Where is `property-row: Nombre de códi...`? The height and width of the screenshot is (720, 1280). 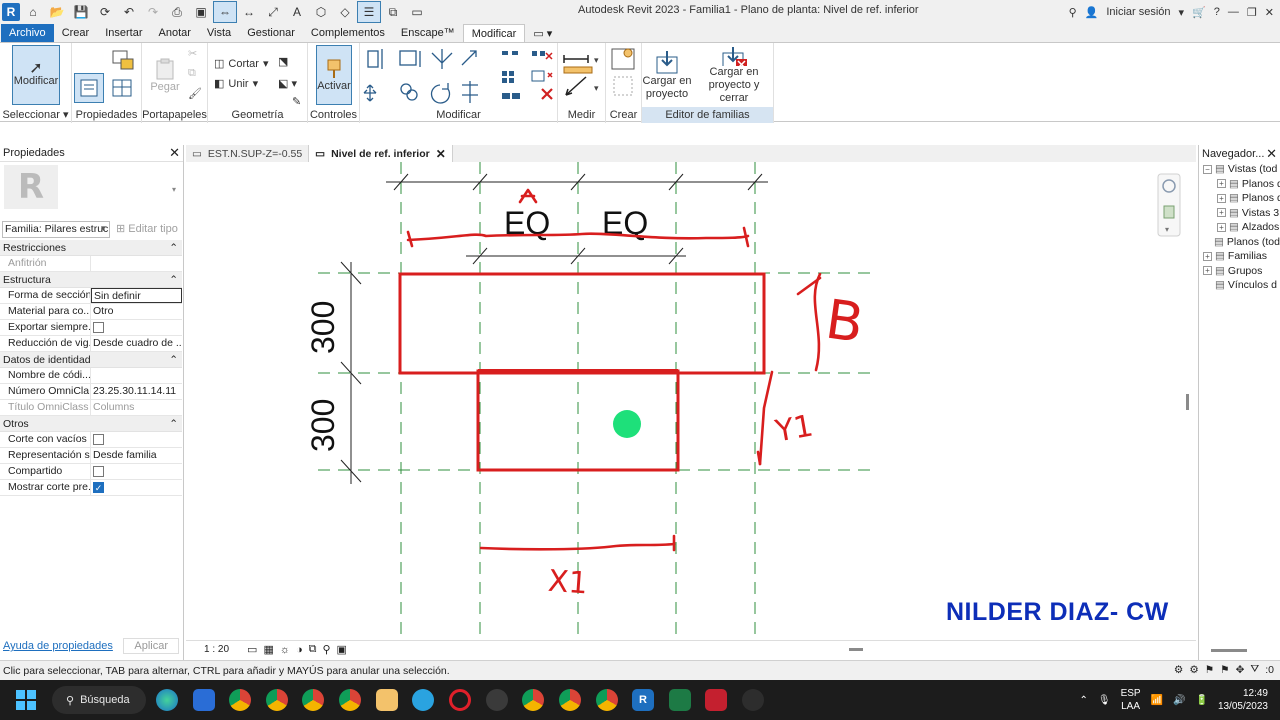 property-row: Nombre de códi... is located at coordinates (91, 376).